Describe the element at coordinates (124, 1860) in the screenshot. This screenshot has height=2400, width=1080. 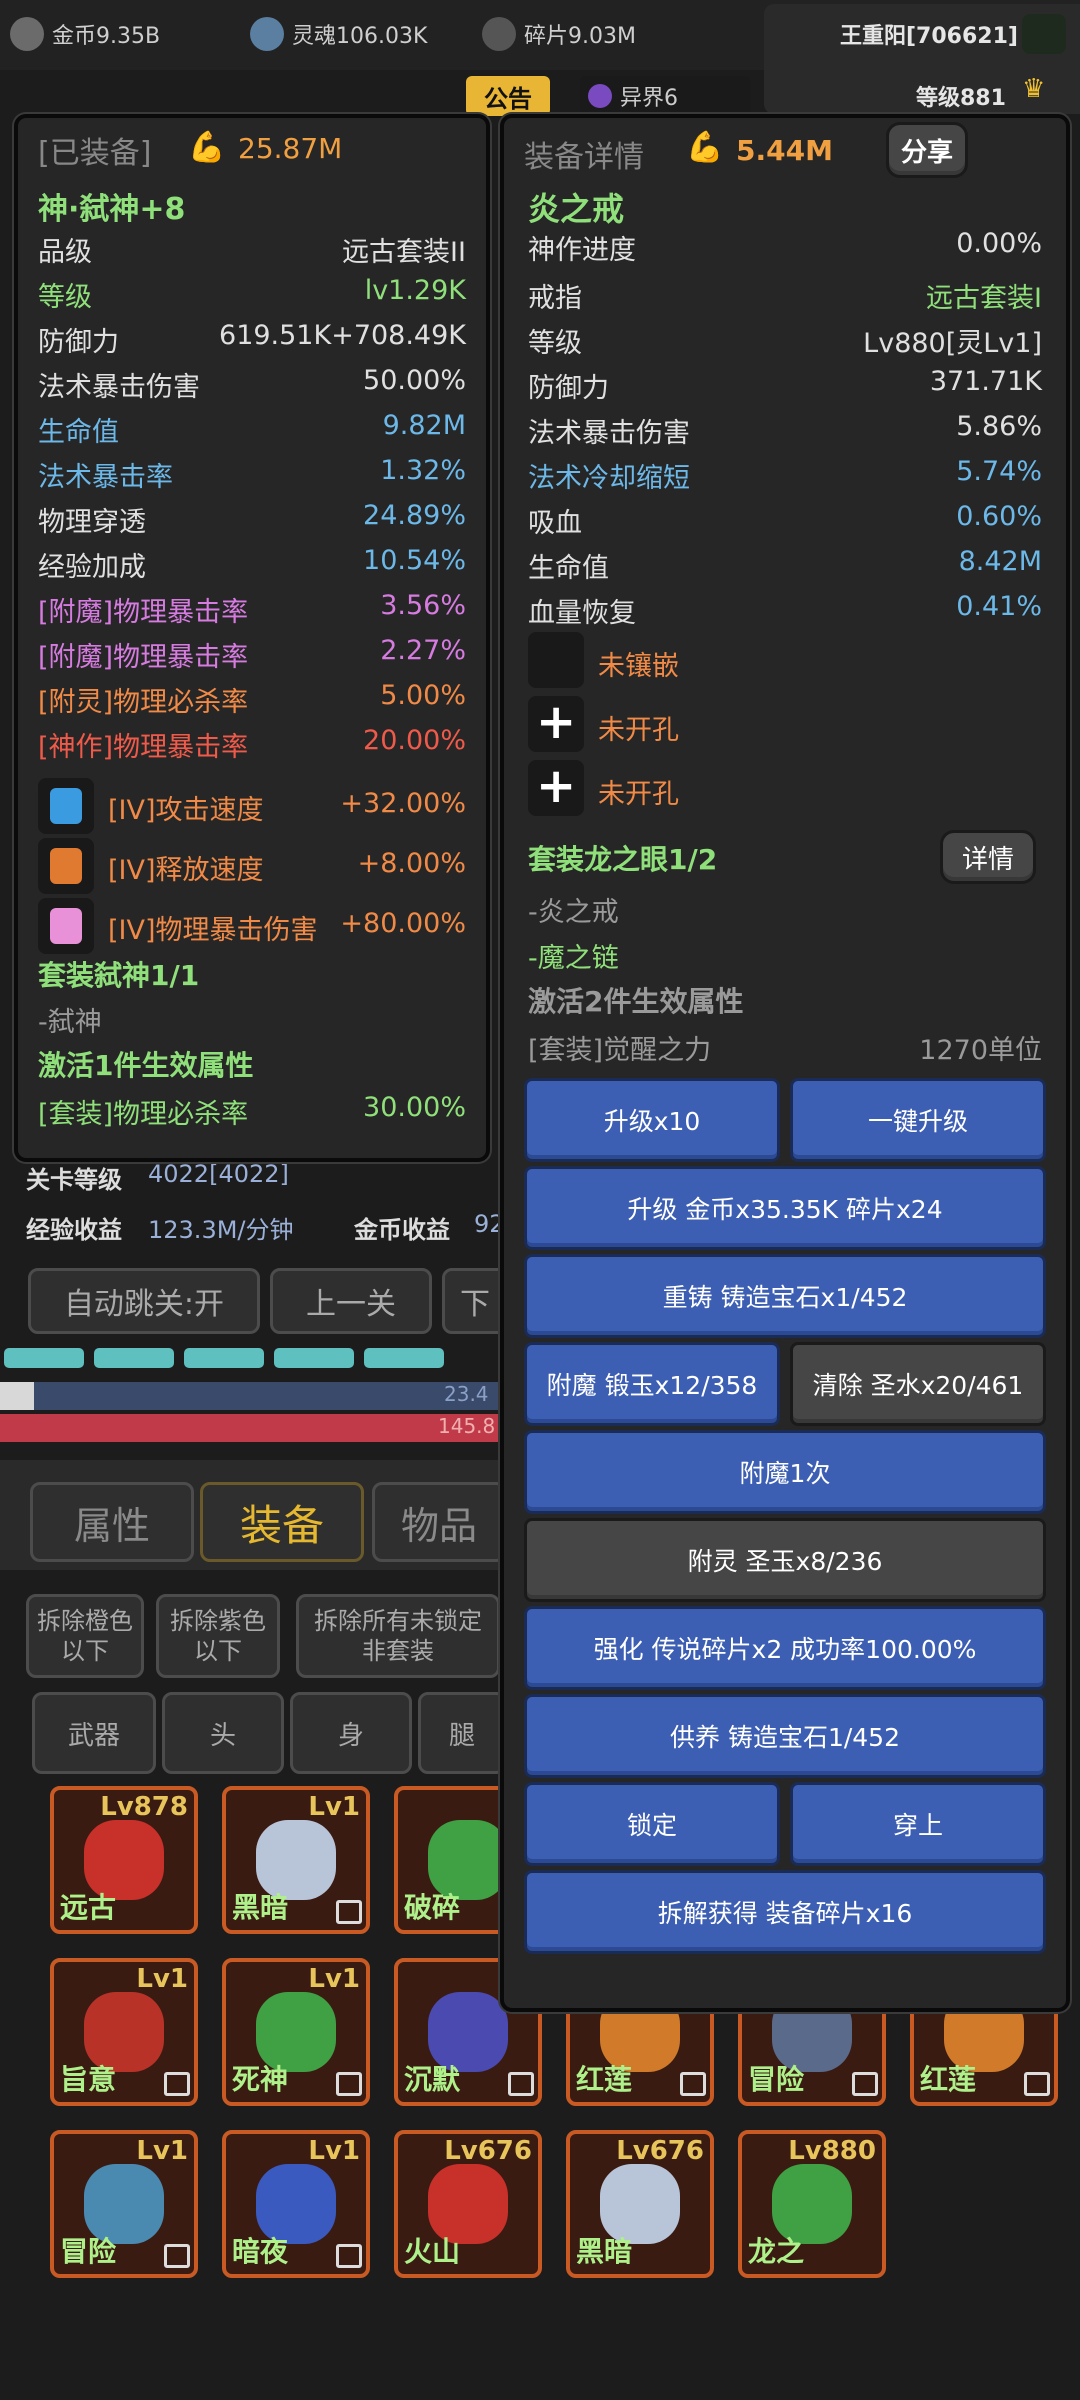
I see `inventory-item: Lv878 远古` at that location.